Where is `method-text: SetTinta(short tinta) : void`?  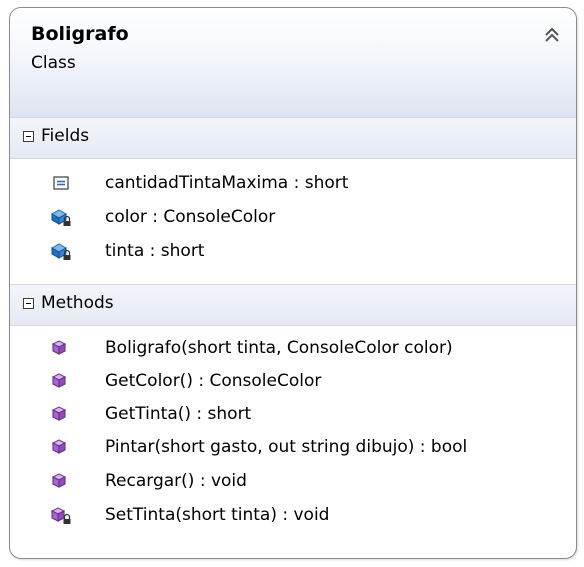 method-text: SetTinta(short tinta) : void is located at coordinates (217, 515).